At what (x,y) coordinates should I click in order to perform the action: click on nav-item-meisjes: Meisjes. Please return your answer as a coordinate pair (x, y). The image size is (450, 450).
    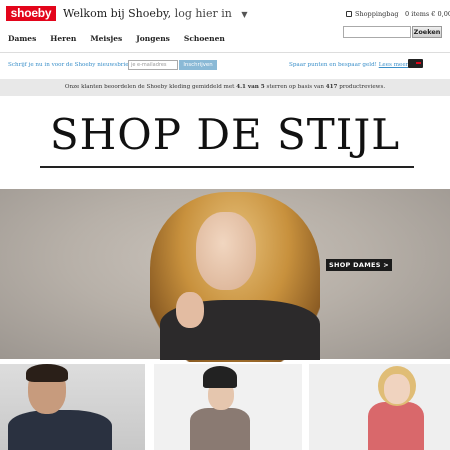
    Looking at the image, I should click on (106, 38).